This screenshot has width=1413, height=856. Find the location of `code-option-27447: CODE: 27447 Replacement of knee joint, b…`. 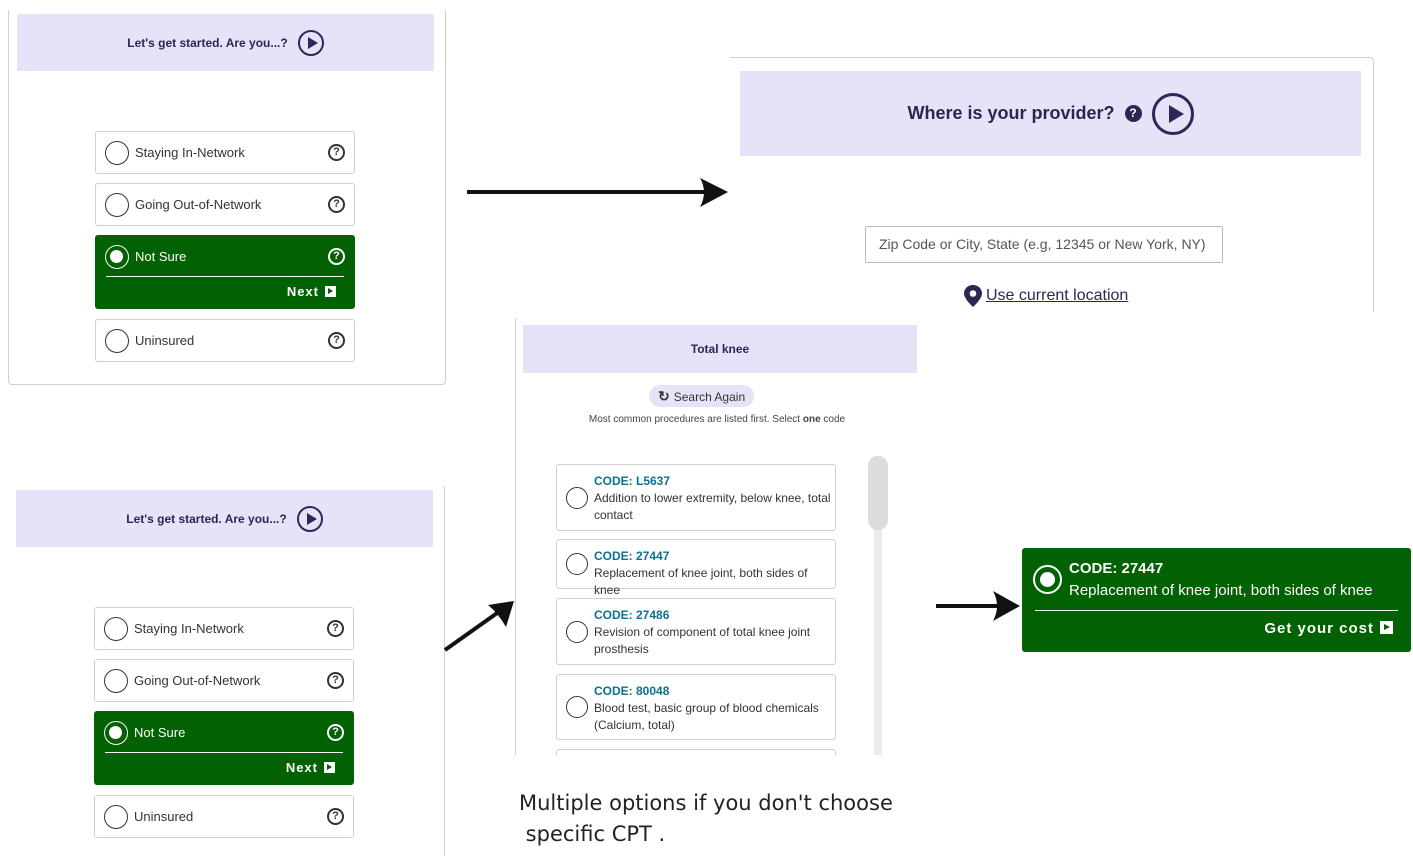

code-option-27447: CODE: 27447 Replacement of knee joint, b… is located at coordinates (696, 568).